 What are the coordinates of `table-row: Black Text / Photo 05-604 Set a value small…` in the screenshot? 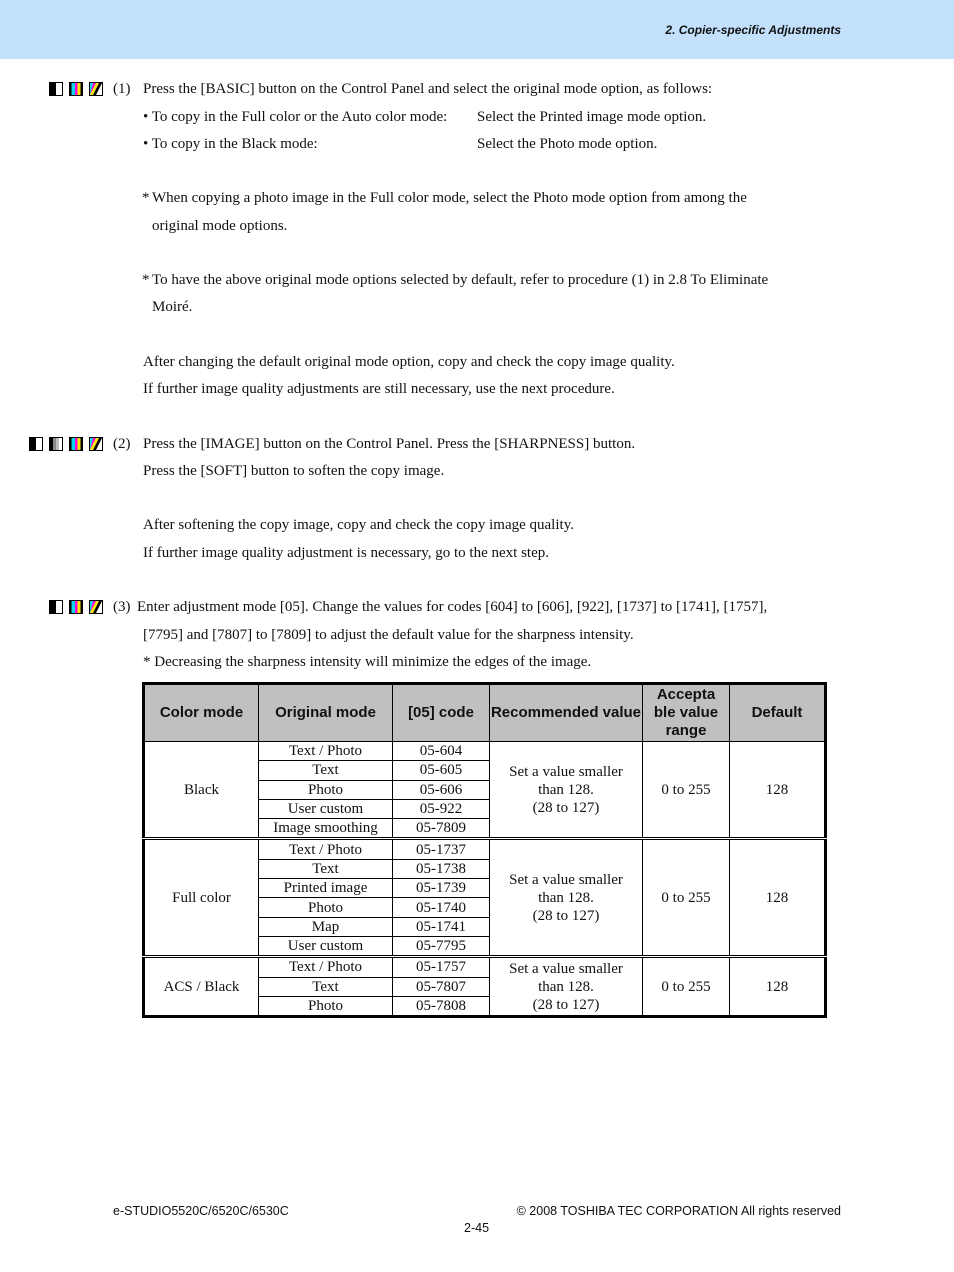 It's located at (484, 790).